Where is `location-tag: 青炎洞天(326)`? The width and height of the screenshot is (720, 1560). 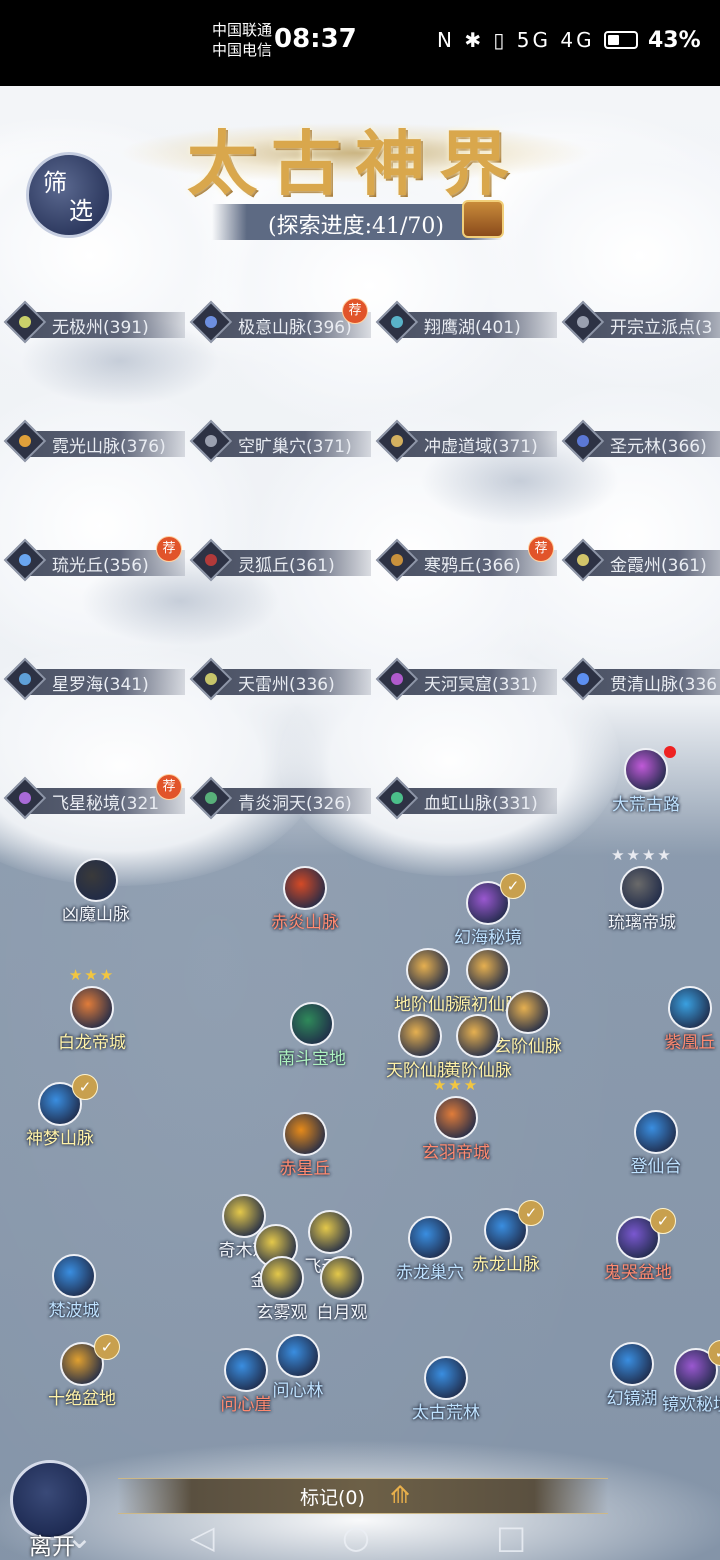 location-tag: 青炎洞天(326) is located at coordinates (280, 798).